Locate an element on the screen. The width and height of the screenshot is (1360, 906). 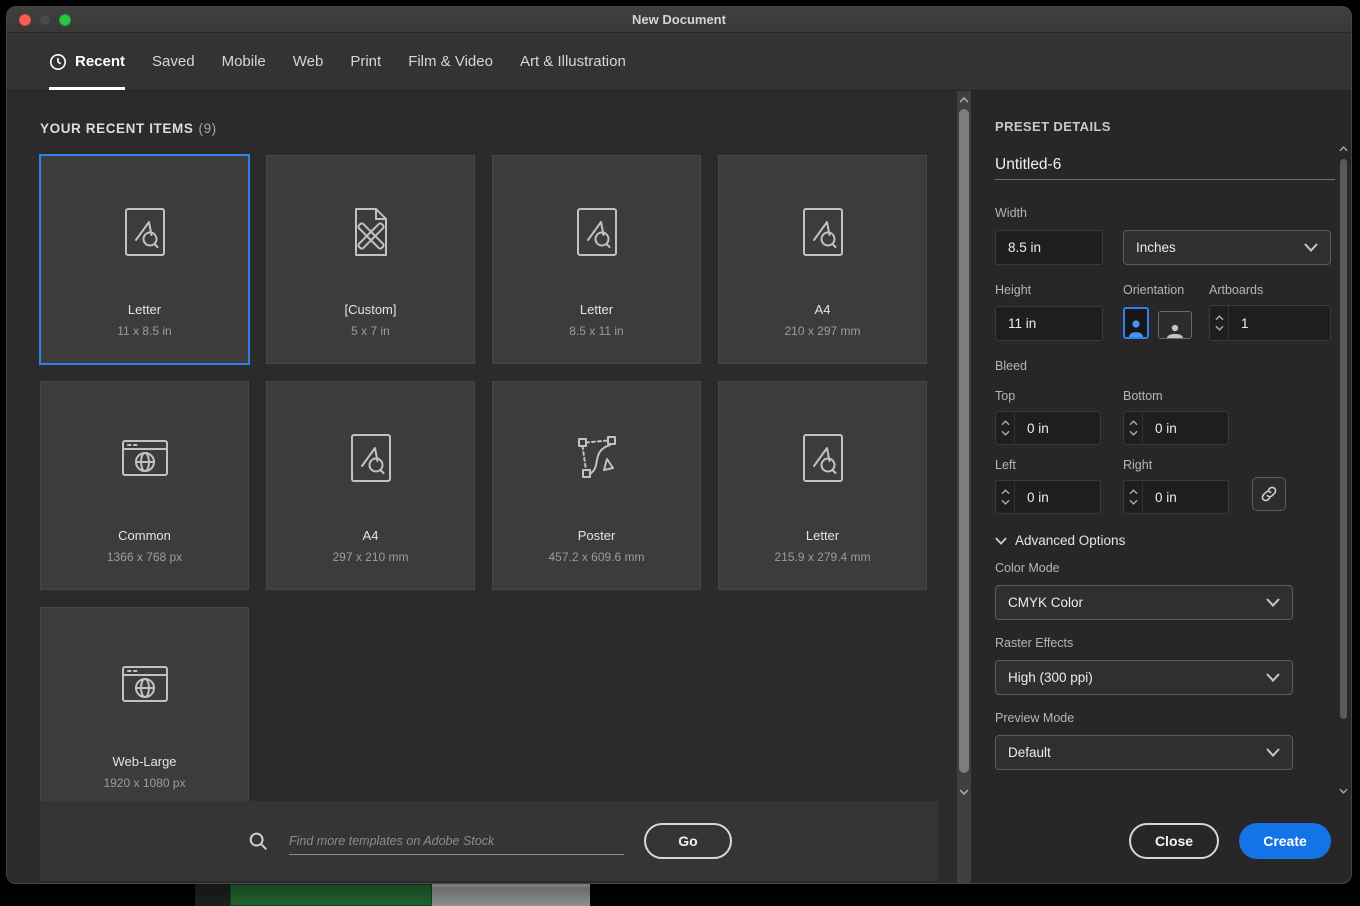
raster-effects-value: High (300 ppi) is located at coordinates (1050, 677).